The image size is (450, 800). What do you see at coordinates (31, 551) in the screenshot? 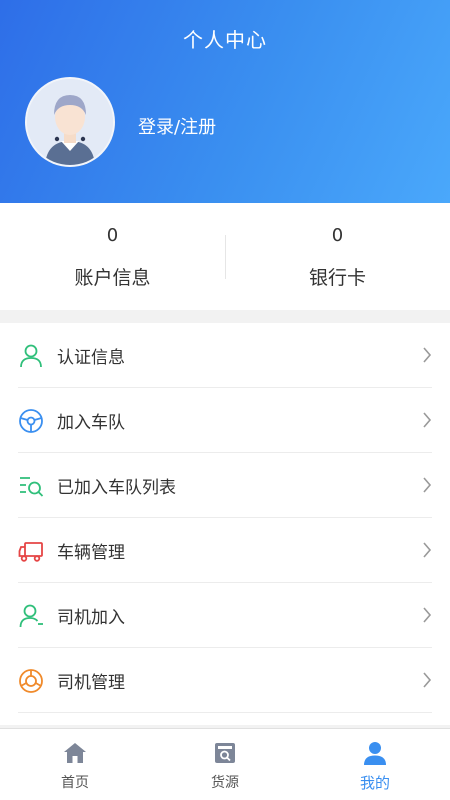
I see `truck-icon` at bounding box center [31, 551].